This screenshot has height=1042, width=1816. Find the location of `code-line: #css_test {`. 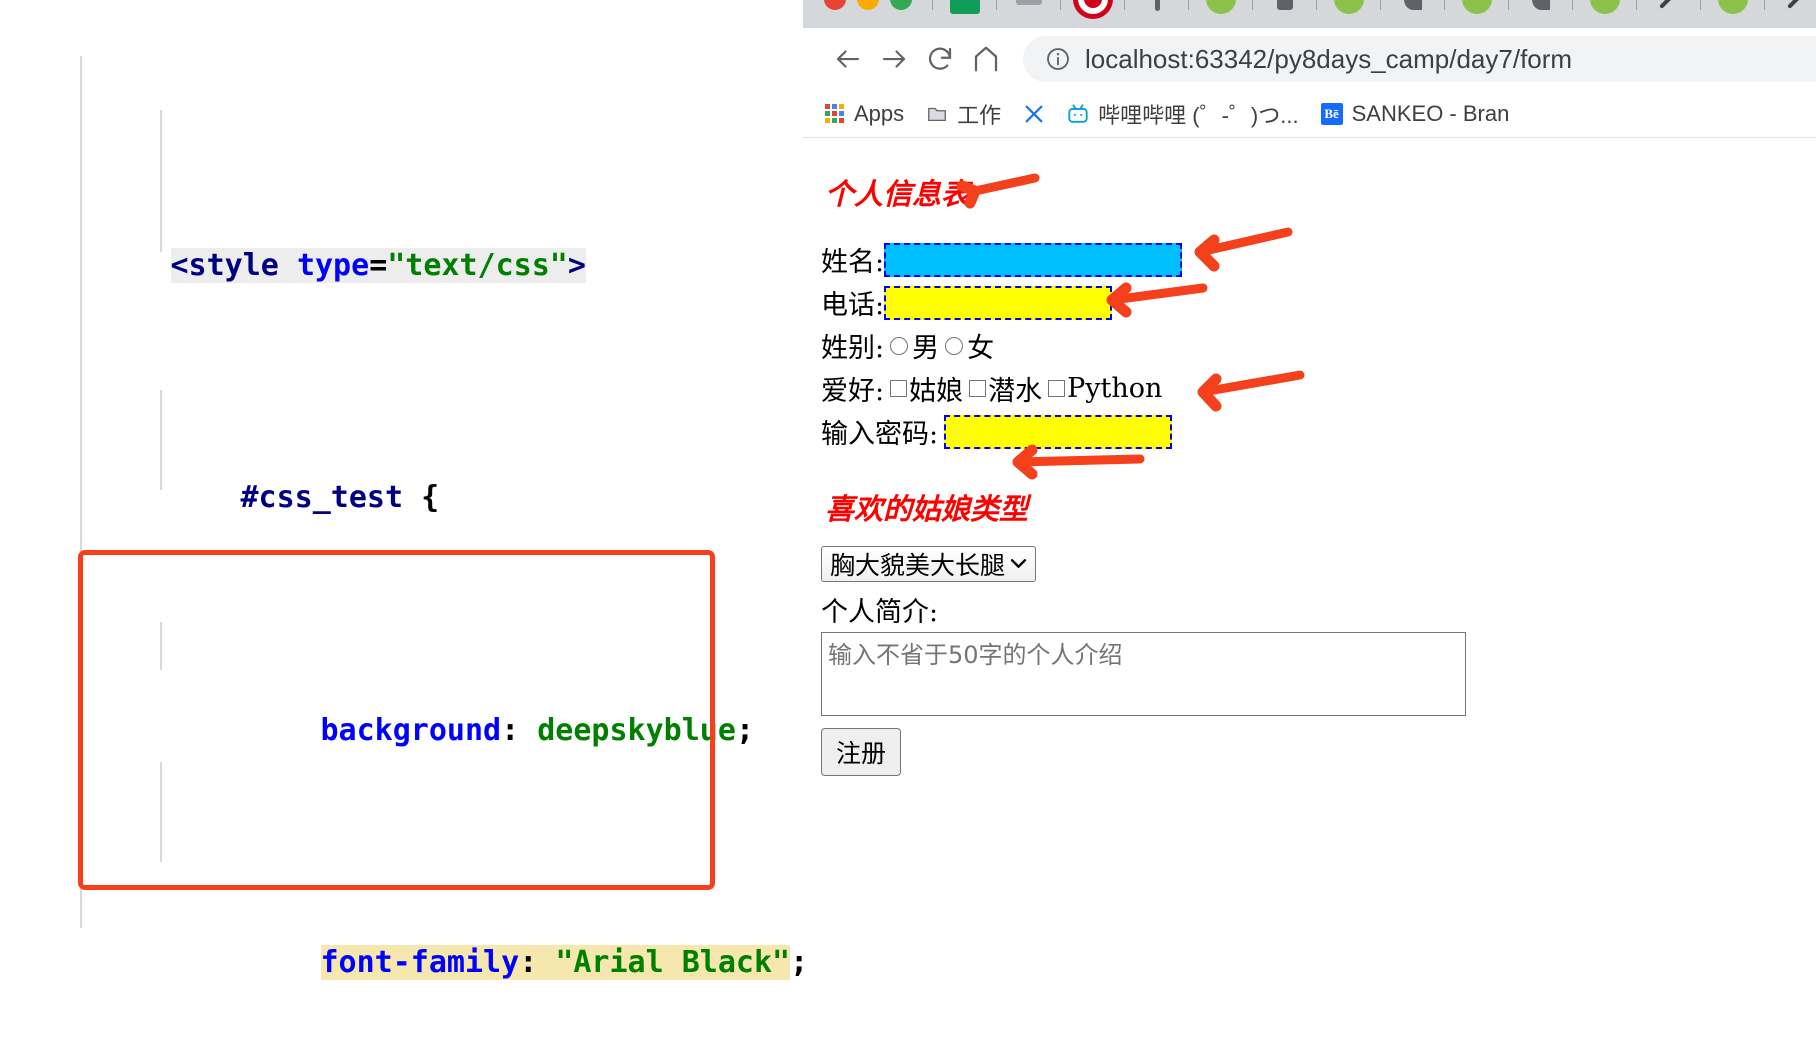

code-line: #css_test { is located at coordinates (401, 472).